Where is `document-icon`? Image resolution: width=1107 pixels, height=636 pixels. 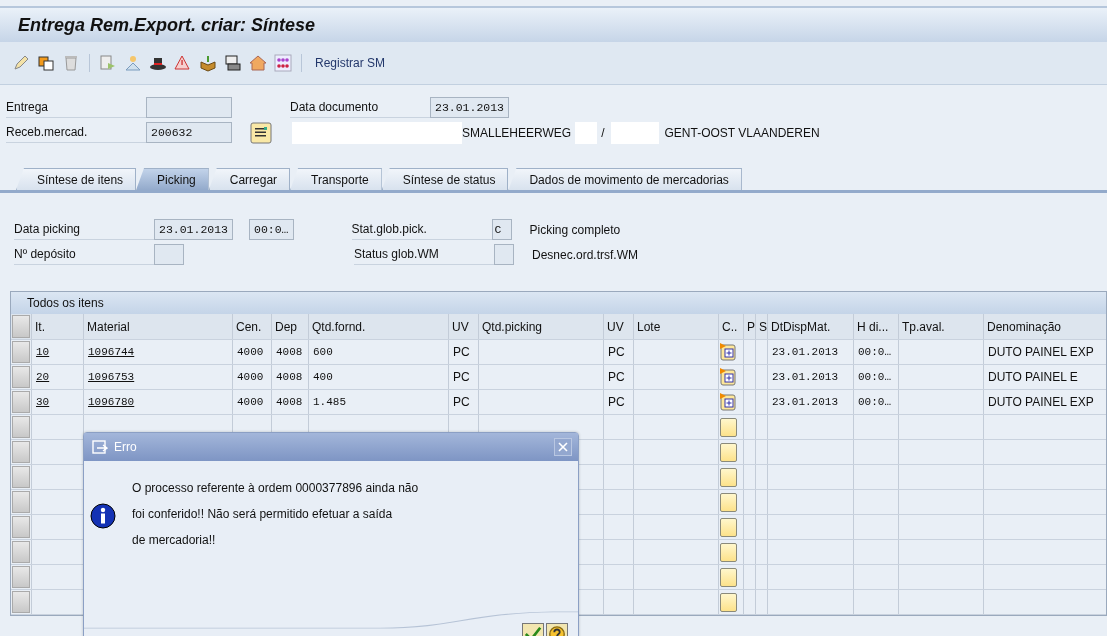 document-icon is located at coordinates (108, 63).